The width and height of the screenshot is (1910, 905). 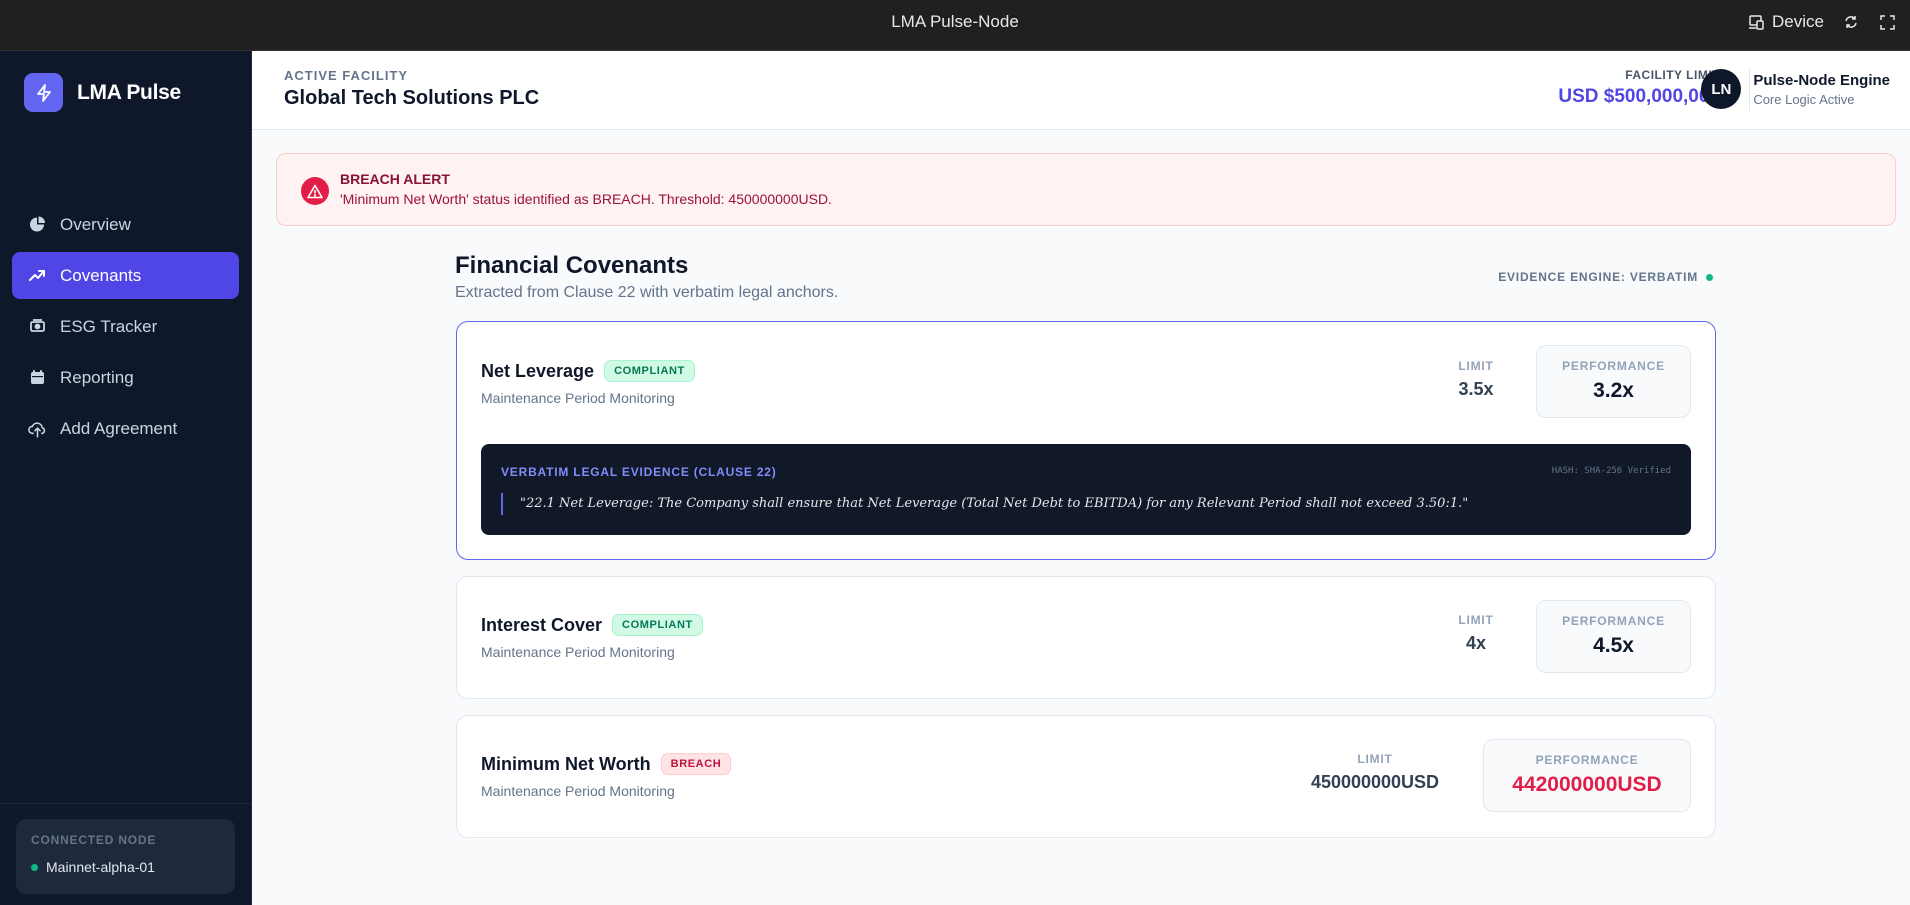 I want to click on sidebar-item-esg-tracker: ESG Tracker, so click(x=125, y=326).